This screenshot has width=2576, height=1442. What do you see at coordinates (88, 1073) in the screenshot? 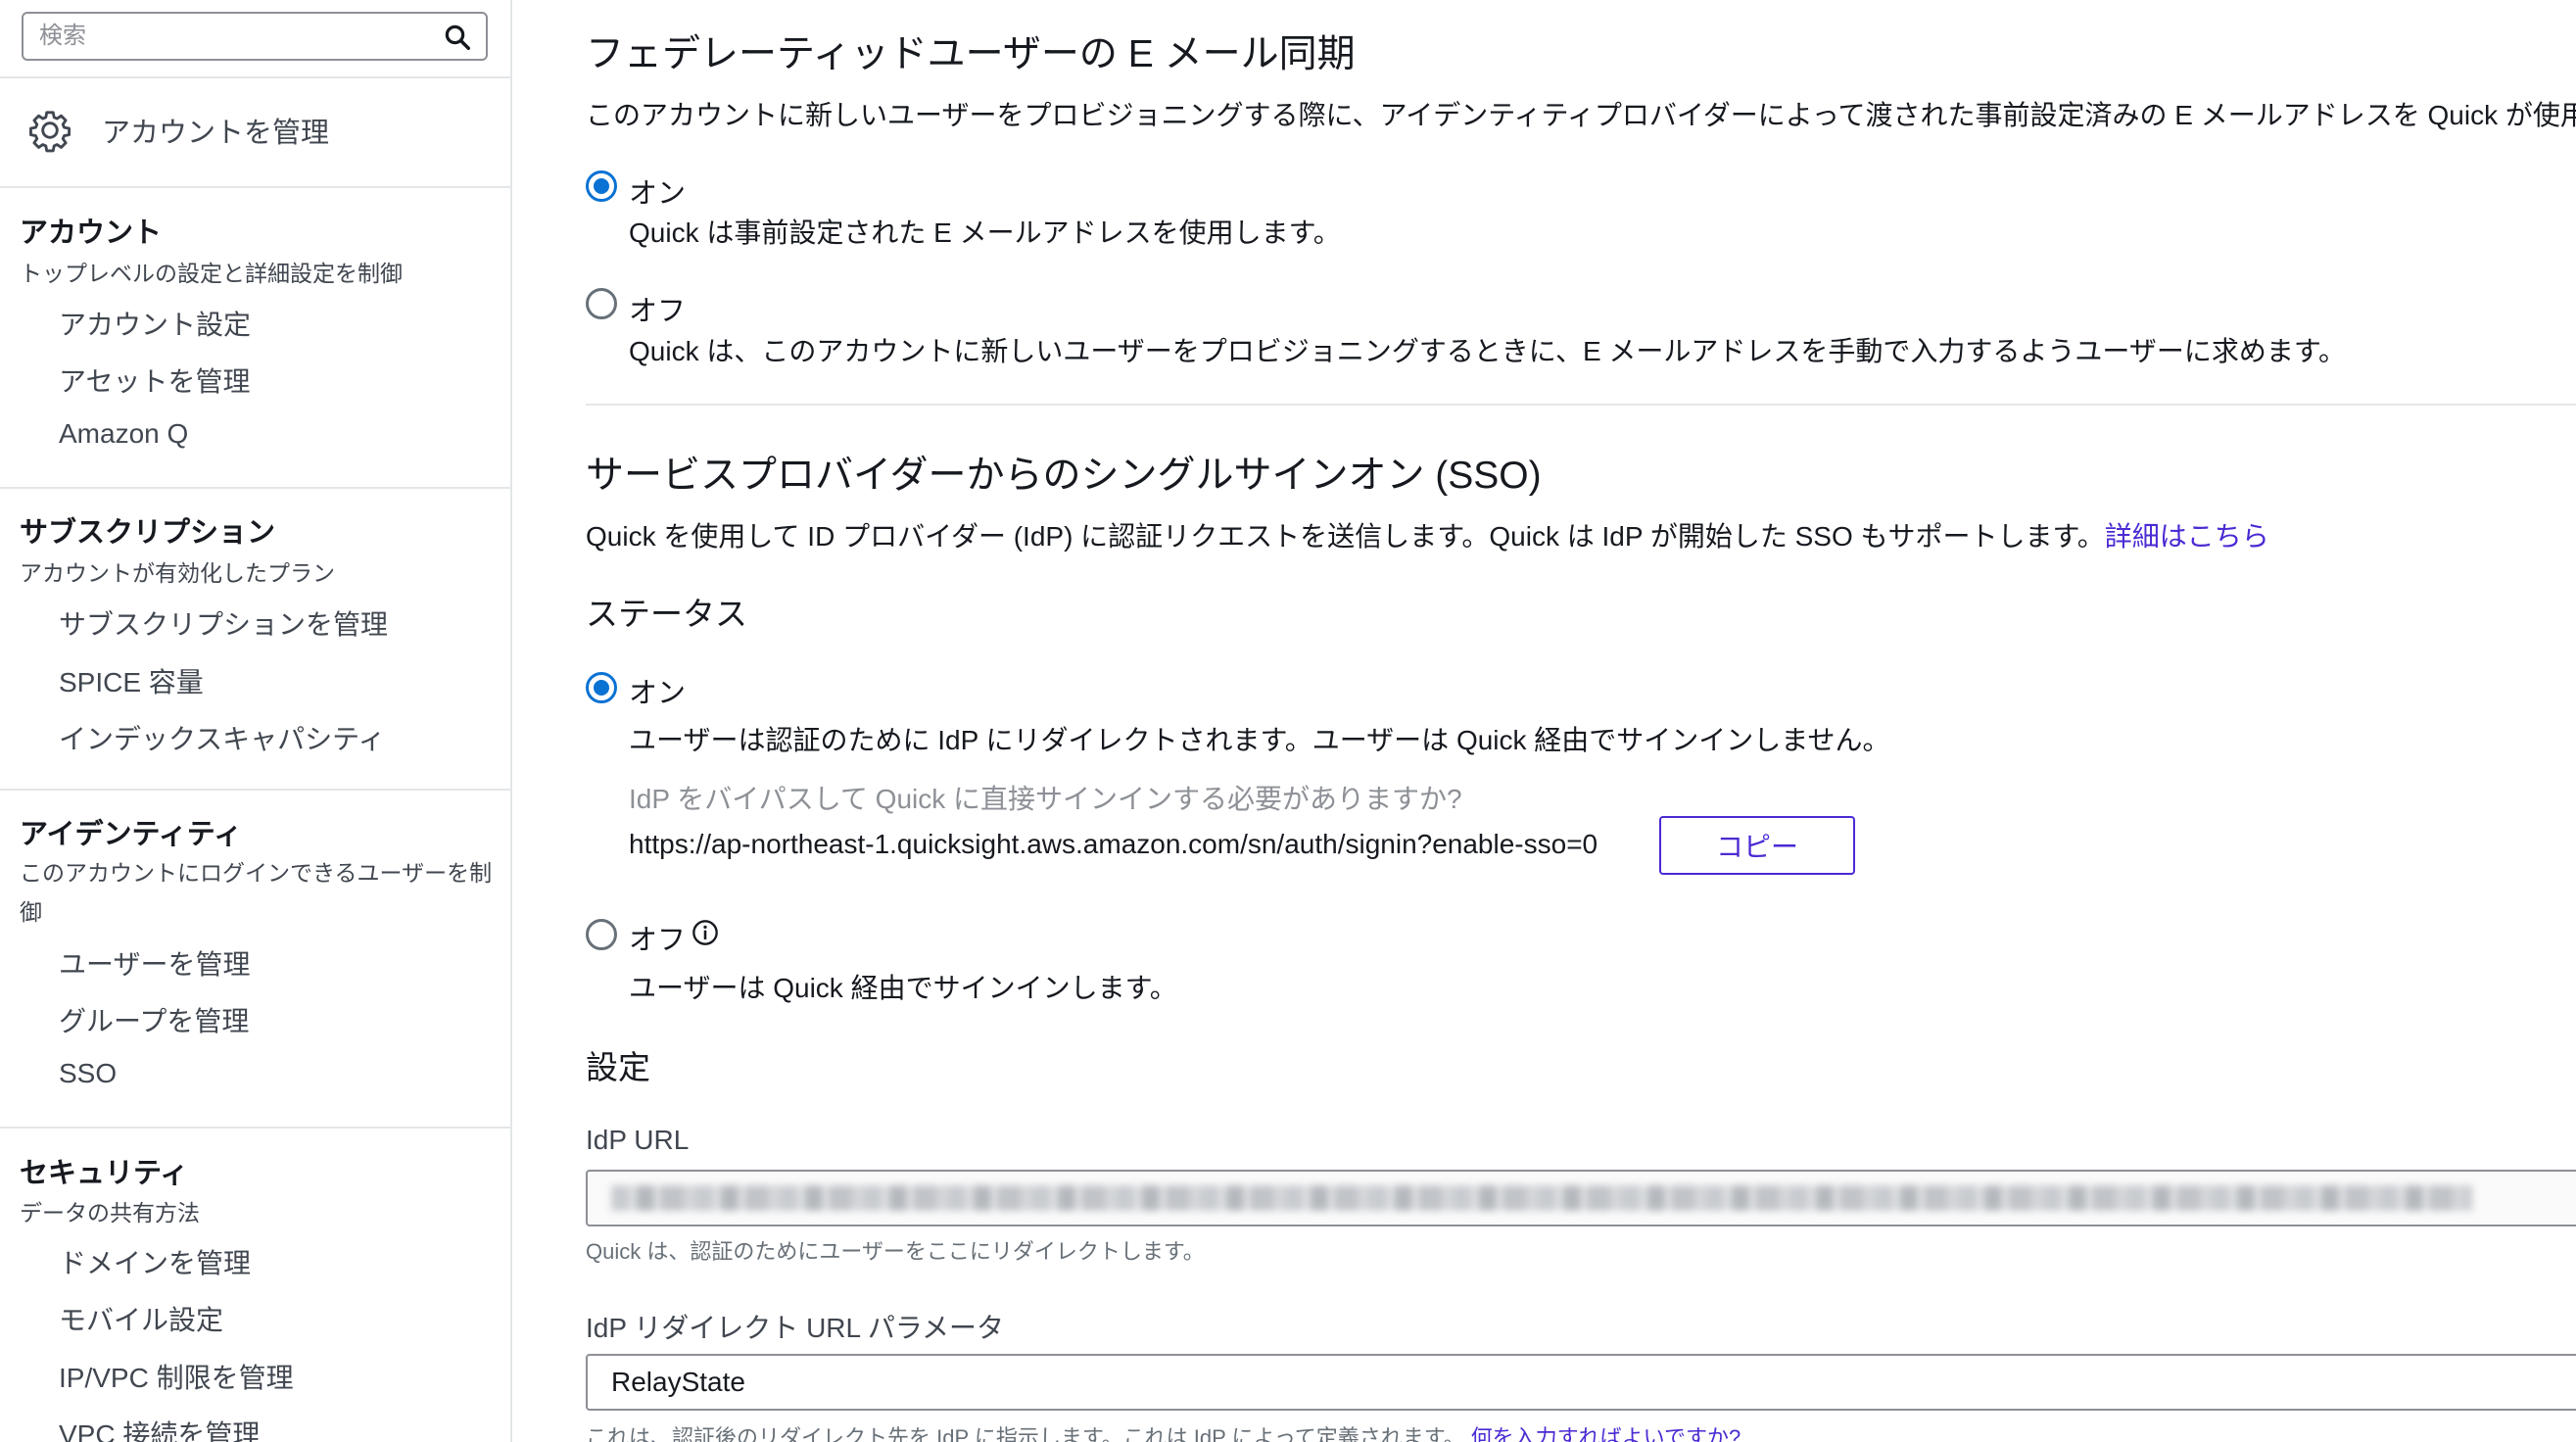
I see `nav-item-sso: SSO` at bounding box center [88, 1073].